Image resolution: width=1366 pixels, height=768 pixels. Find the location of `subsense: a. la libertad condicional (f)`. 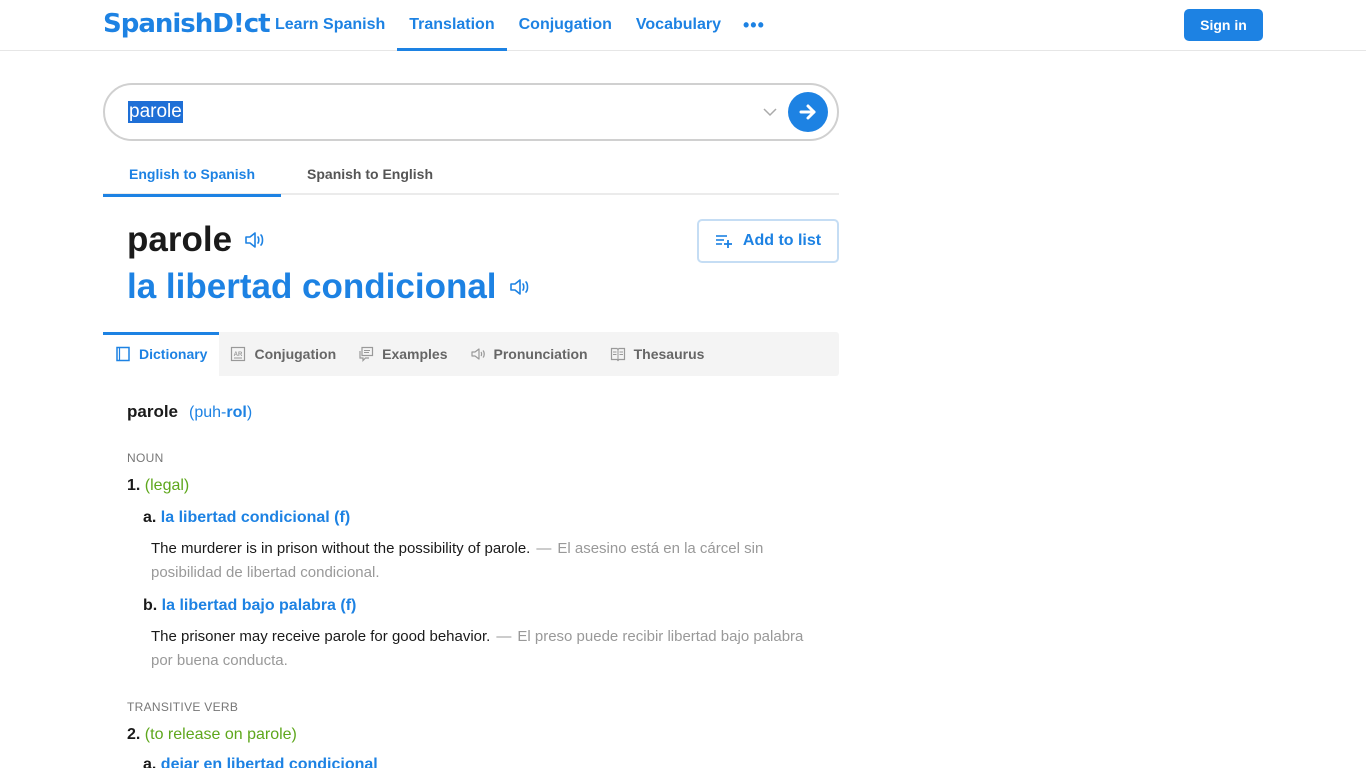

subsense: a. la libertad condicional (f) is located at coordinates (246, 518).